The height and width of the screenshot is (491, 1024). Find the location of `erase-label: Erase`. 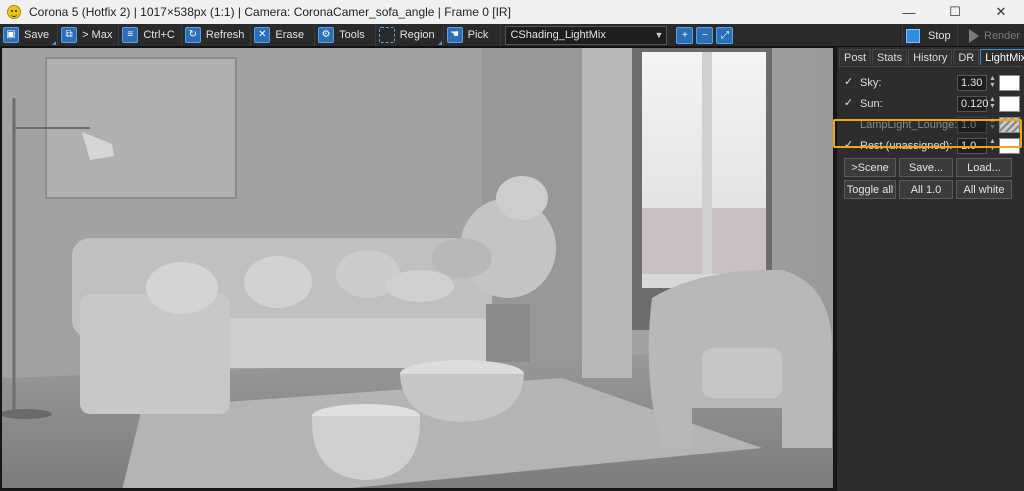

erase-label: Erase is located at coordinates (290, 35).